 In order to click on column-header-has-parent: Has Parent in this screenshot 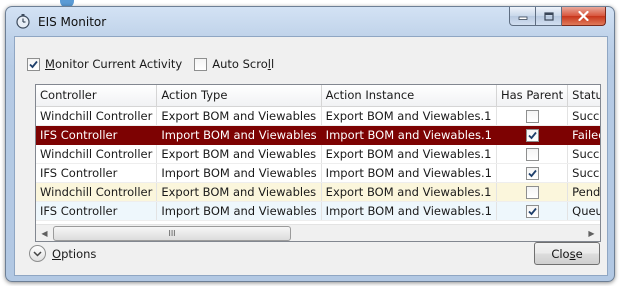, I will do `click(532, 96)`.